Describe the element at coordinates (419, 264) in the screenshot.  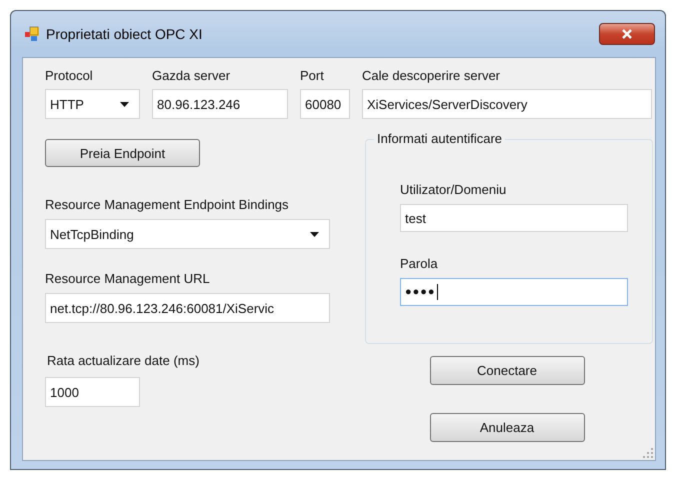
I see `field-label: Parola` at that location.